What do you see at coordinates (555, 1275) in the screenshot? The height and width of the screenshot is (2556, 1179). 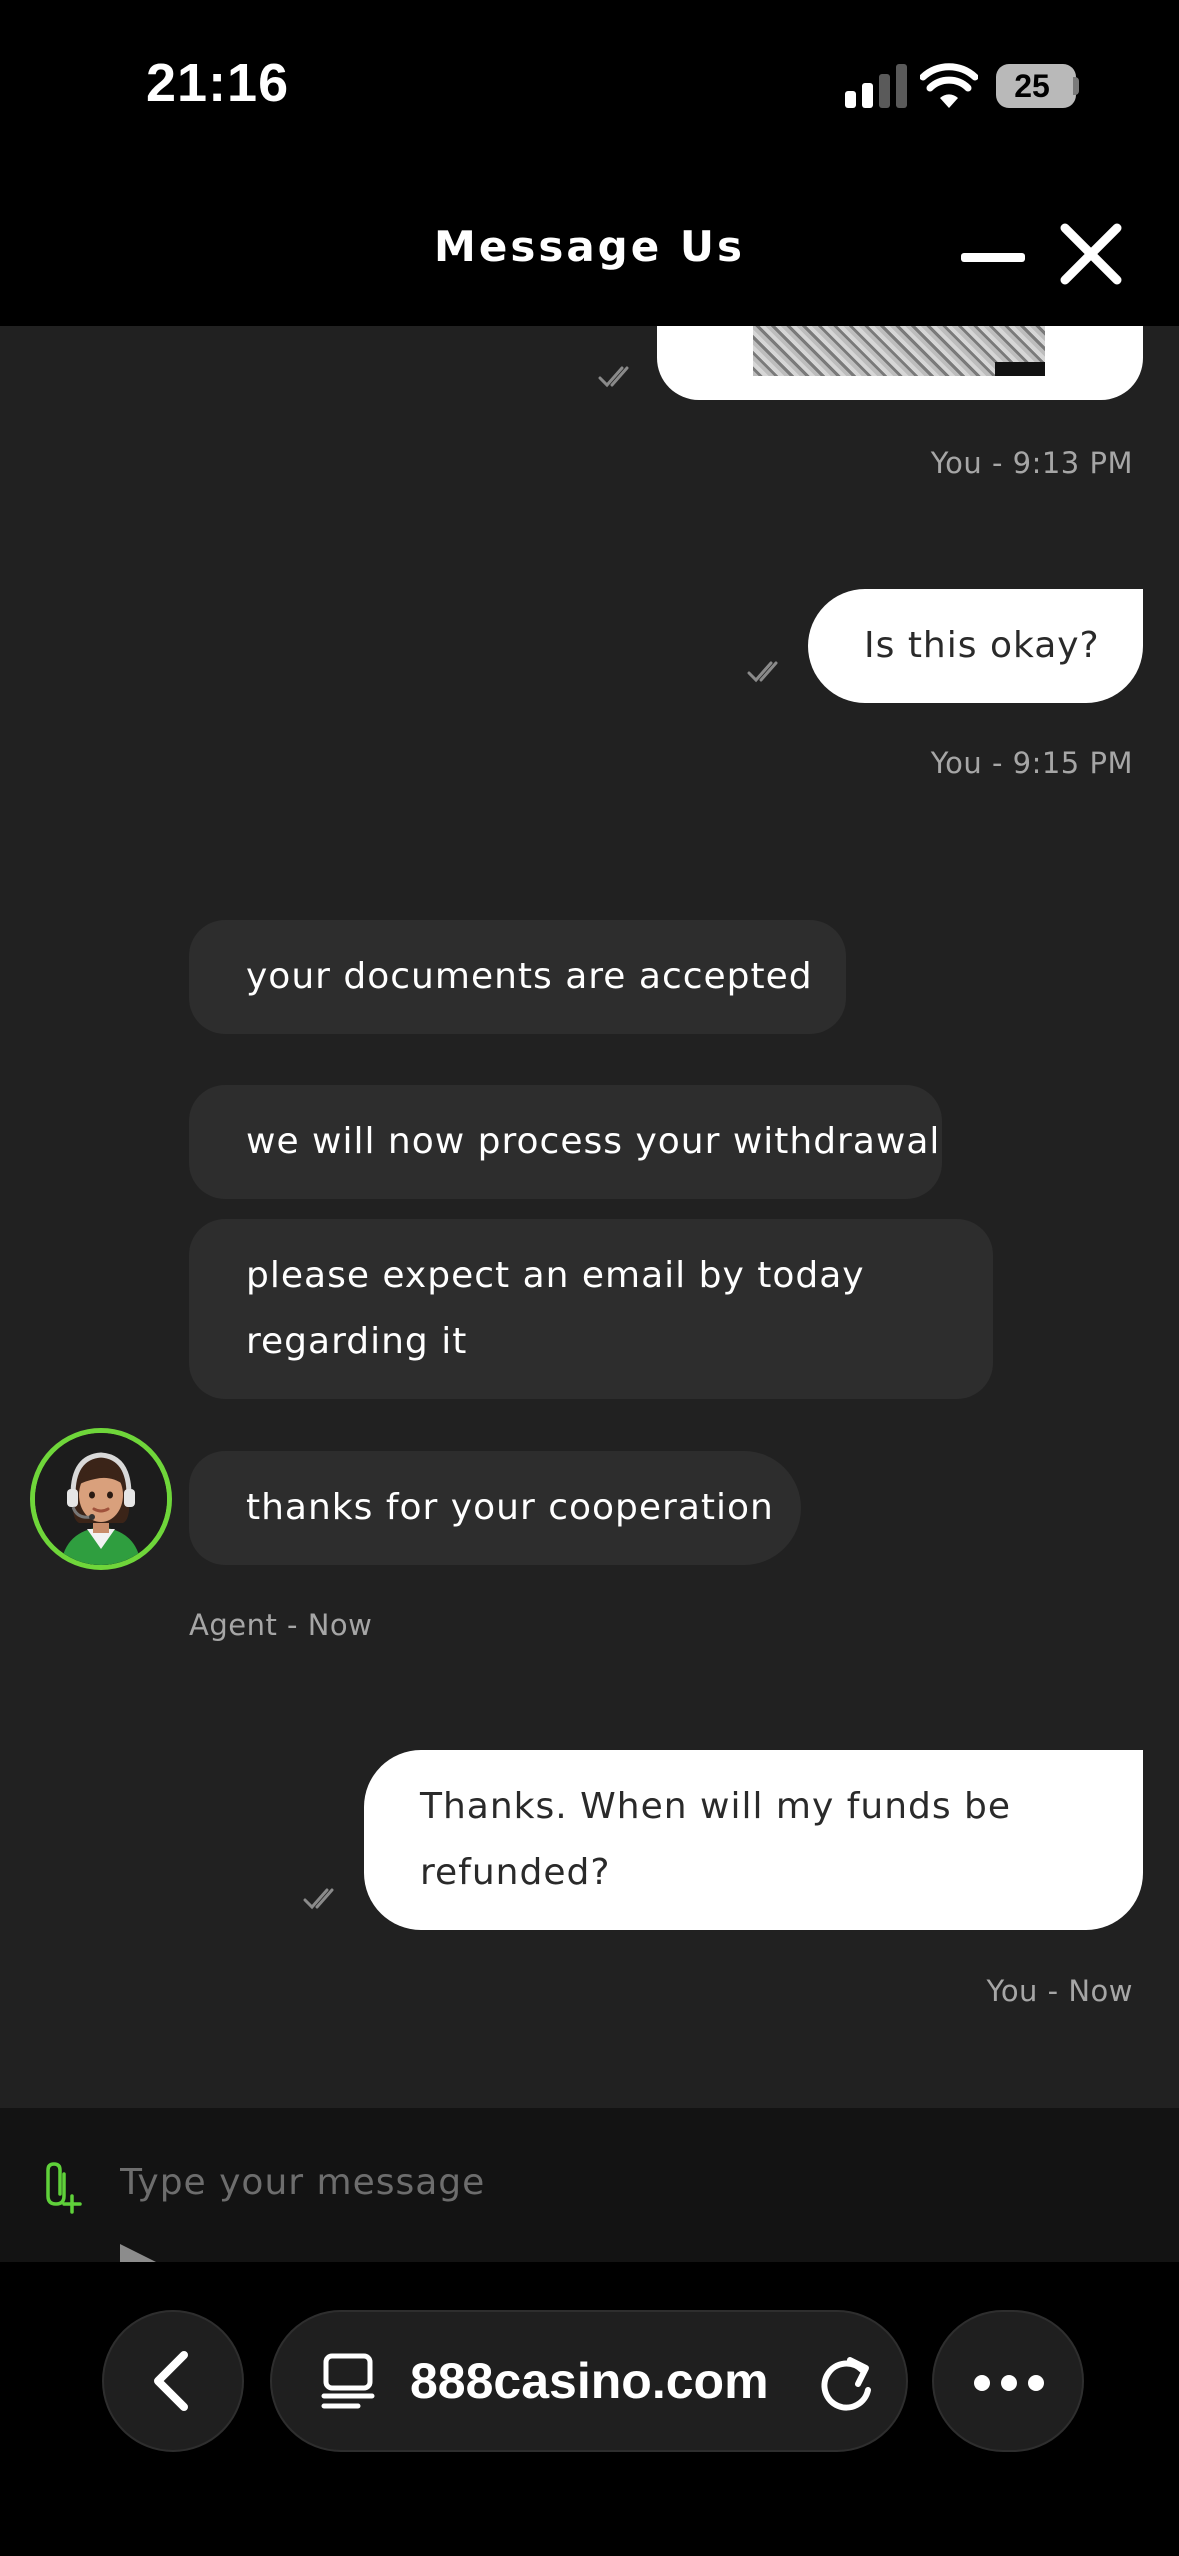 I see `message-text-line: please expect an email by today` at bounding box center [555, 1275].